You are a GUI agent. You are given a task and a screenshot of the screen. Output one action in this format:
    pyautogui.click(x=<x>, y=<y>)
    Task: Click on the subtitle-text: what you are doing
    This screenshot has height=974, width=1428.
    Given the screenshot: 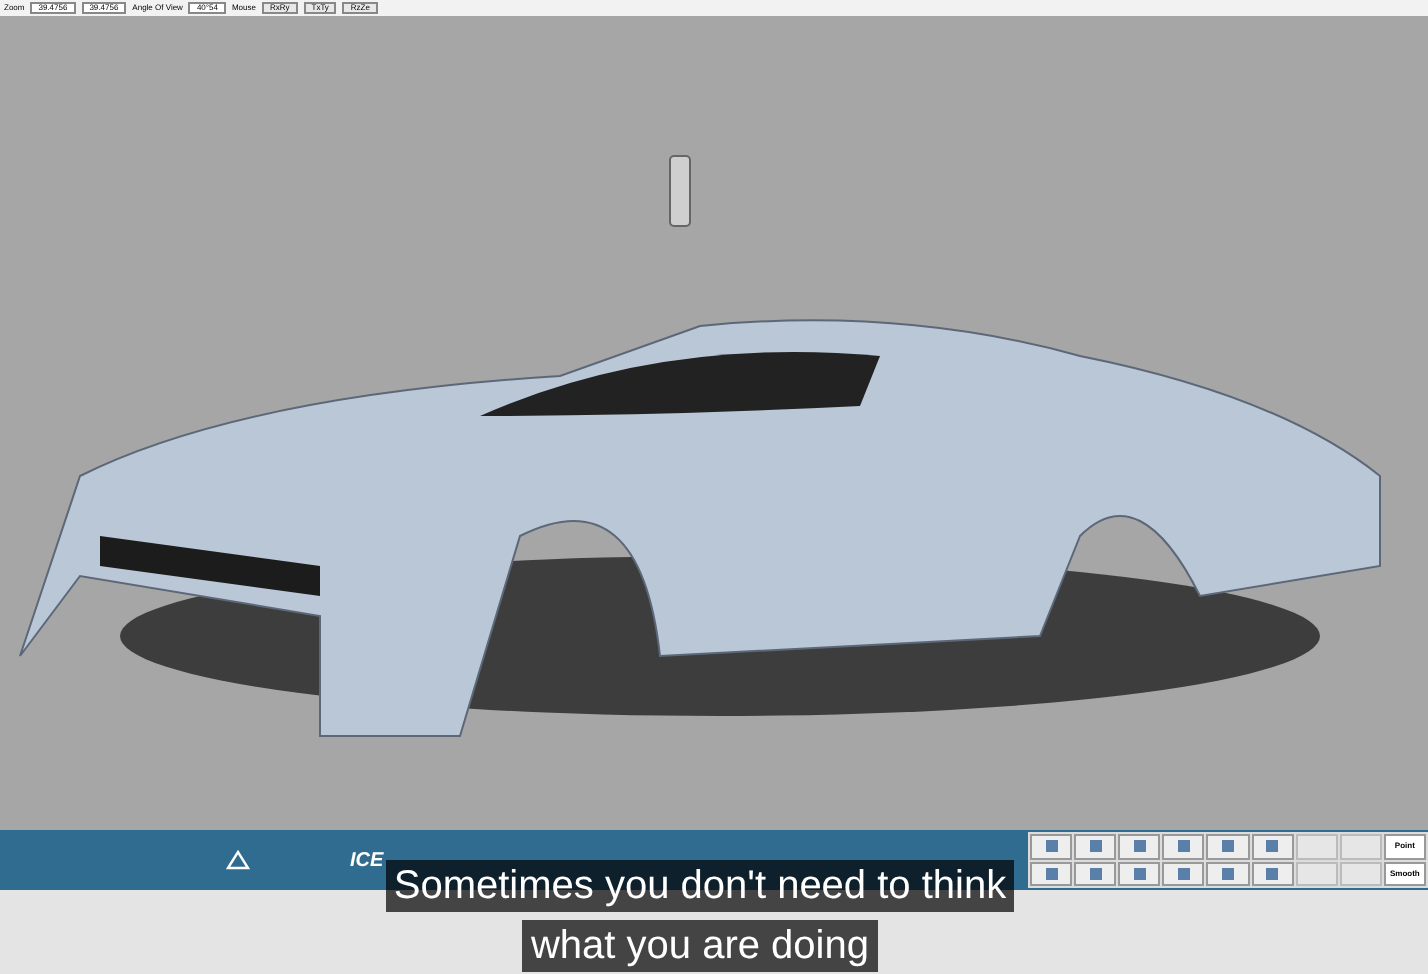 What is the action you would take?
    pyautogui.click(x=699, y=946)
    